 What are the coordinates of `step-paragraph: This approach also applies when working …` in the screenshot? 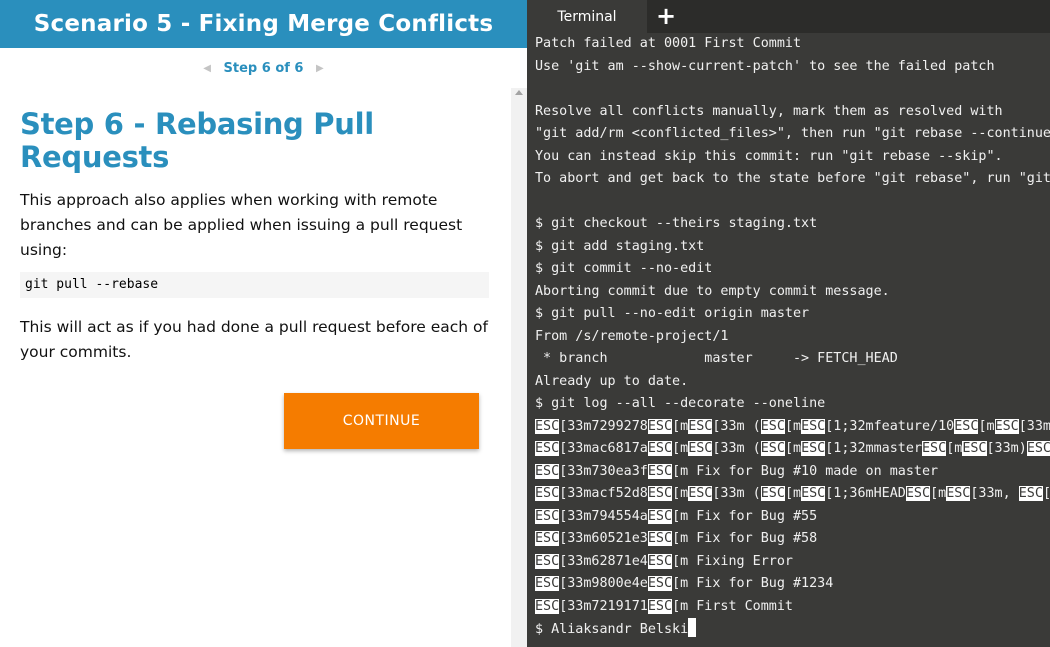 It's located at (241, 225).